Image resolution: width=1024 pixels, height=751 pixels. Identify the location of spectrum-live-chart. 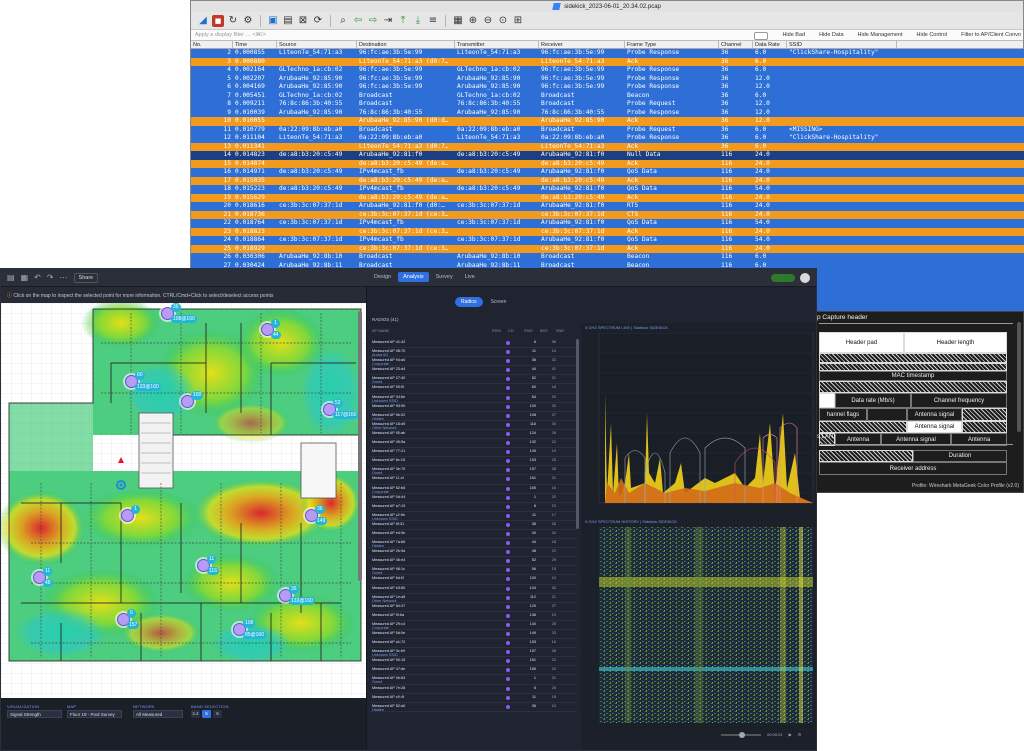
(700, 423).